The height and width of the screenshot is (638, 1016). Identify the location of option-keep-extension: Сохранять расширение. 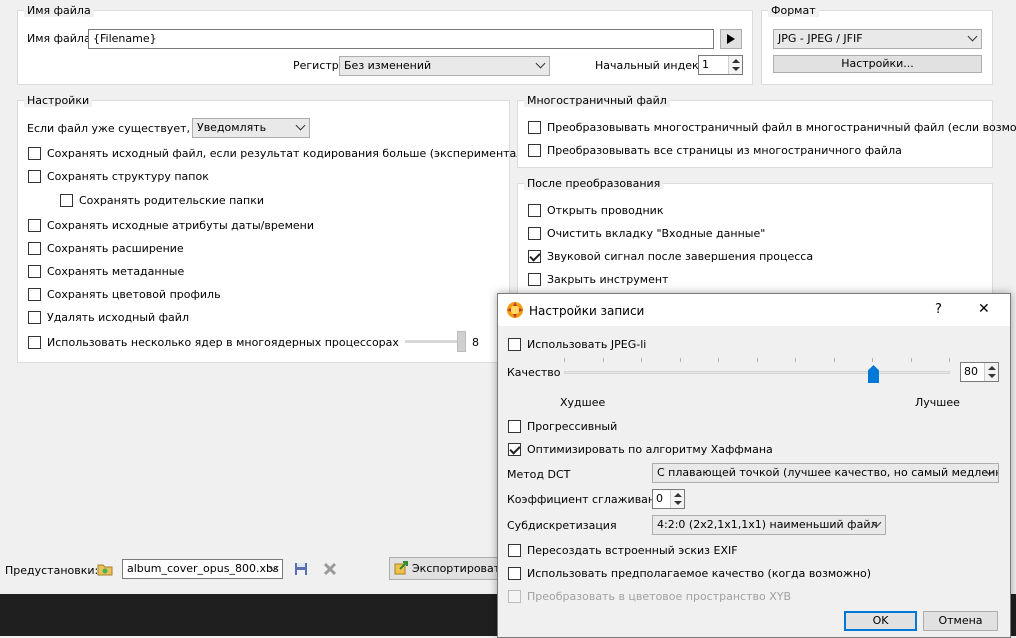
(106, 248).